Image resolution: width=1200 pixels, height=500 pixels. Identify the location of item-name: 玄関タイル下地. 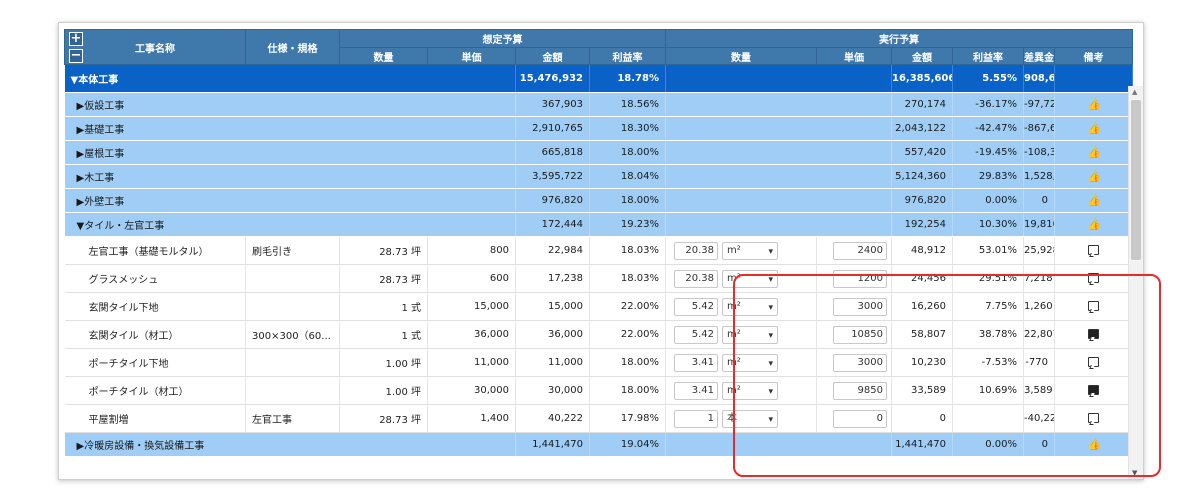
(155, 306).